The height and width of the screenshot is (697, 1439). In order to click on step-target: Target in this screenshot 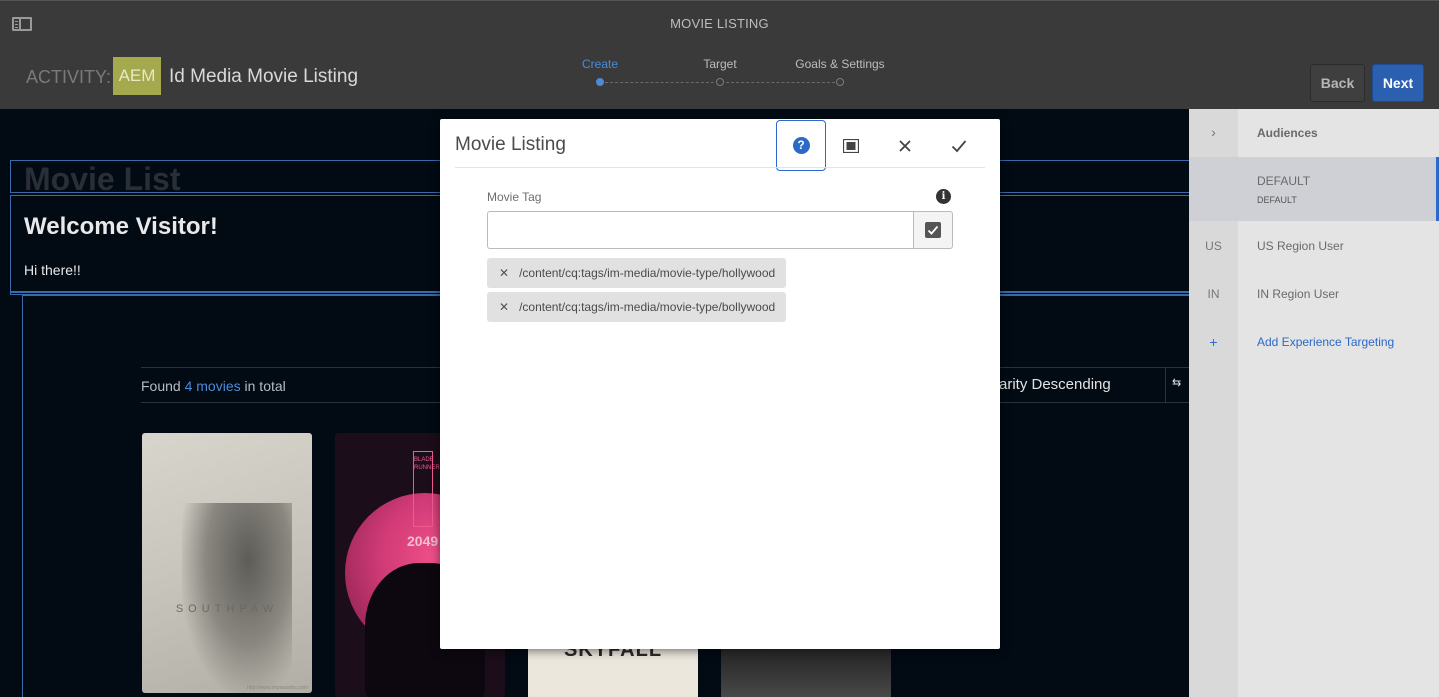, I will do `click(720, 64)`.